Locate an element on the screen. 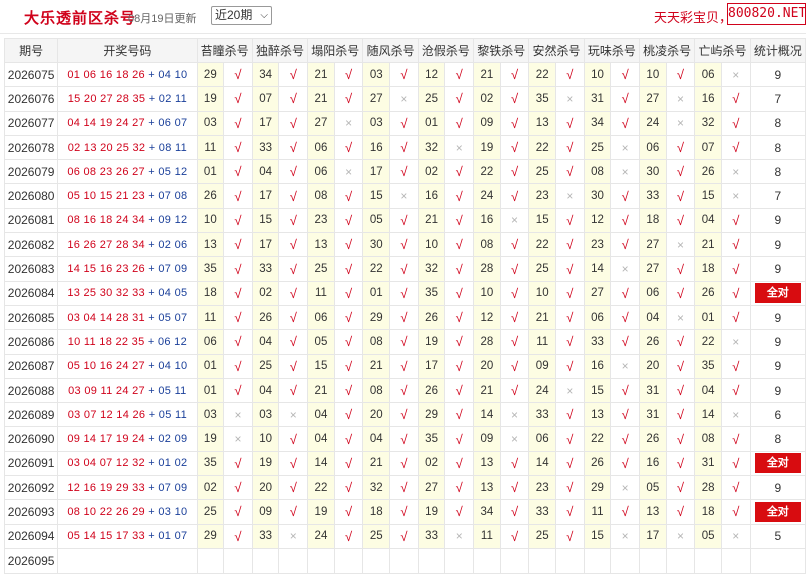 This screenshot has width=806, height=574. brand-text: 天天彩宝贝， is located at coordinates (693, 17).